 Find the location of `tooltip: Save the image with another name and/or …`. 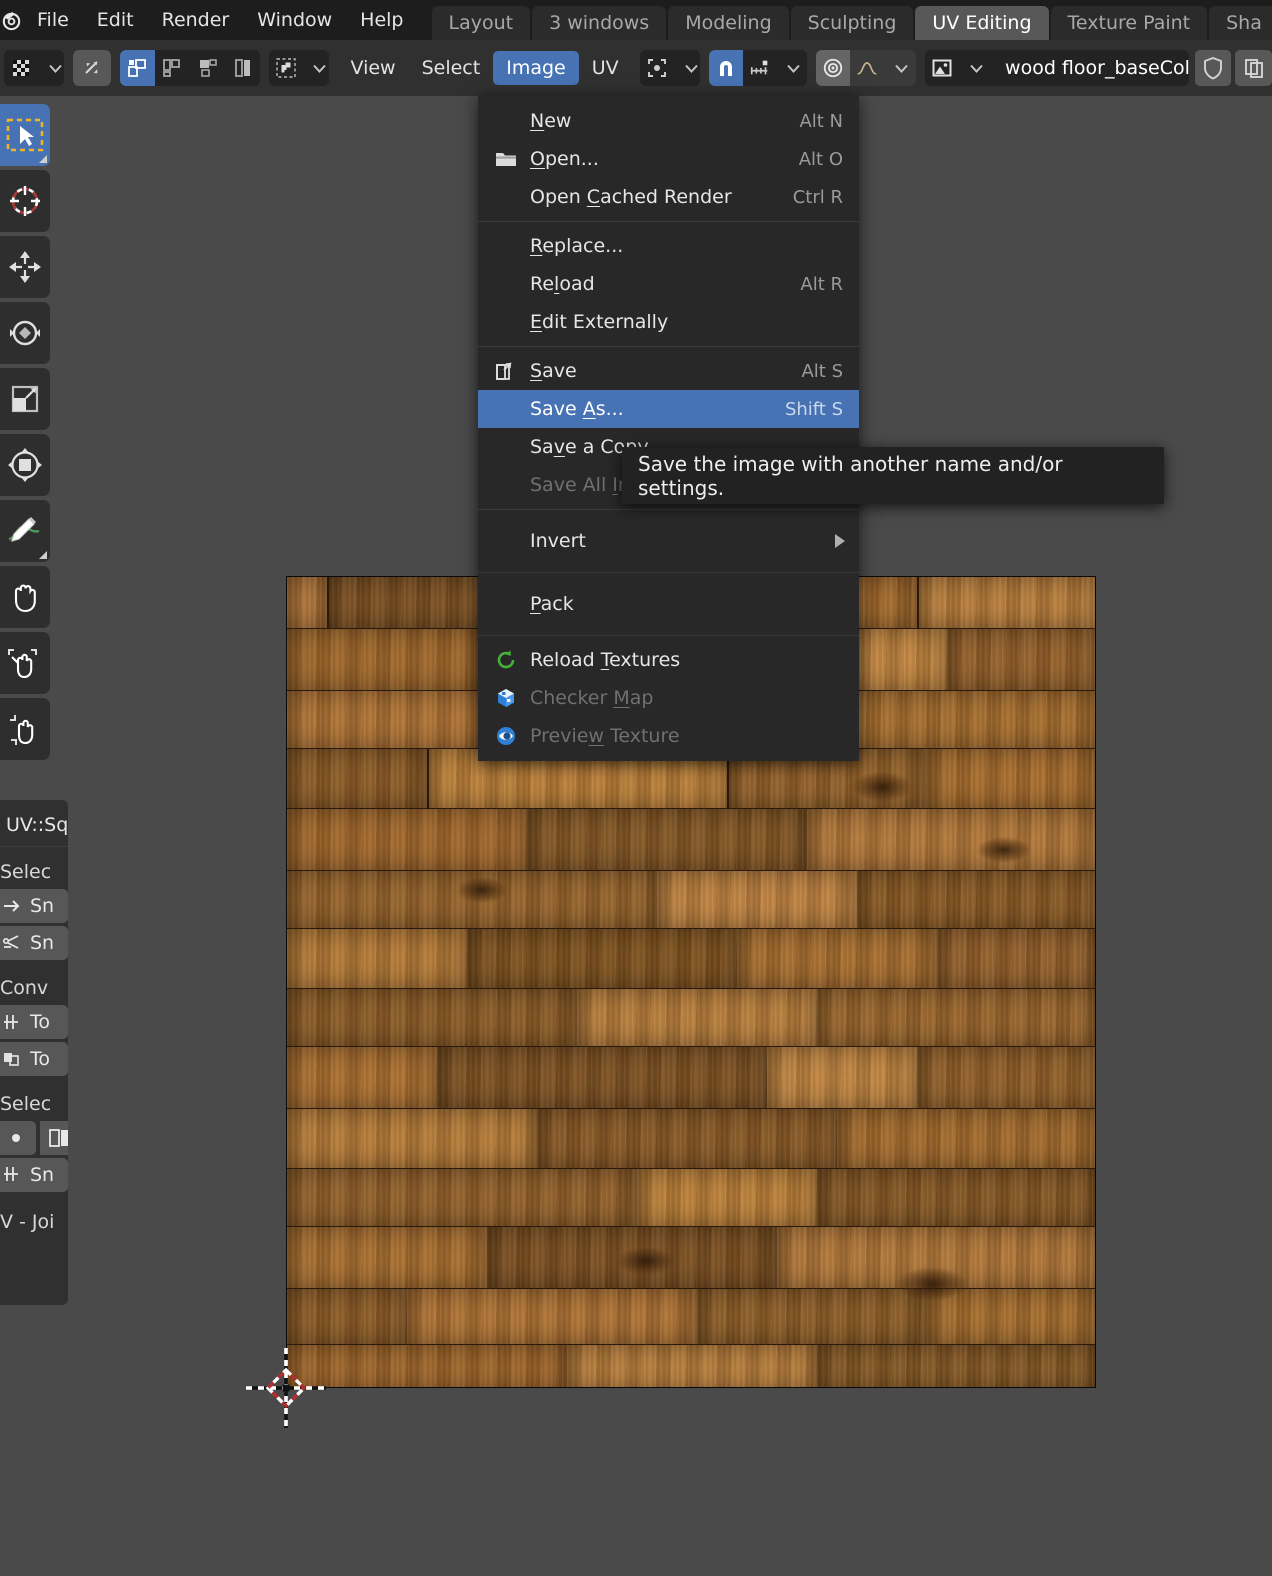

tooltip: Save the image with another name and/or … is located at coordinates (893, 475).